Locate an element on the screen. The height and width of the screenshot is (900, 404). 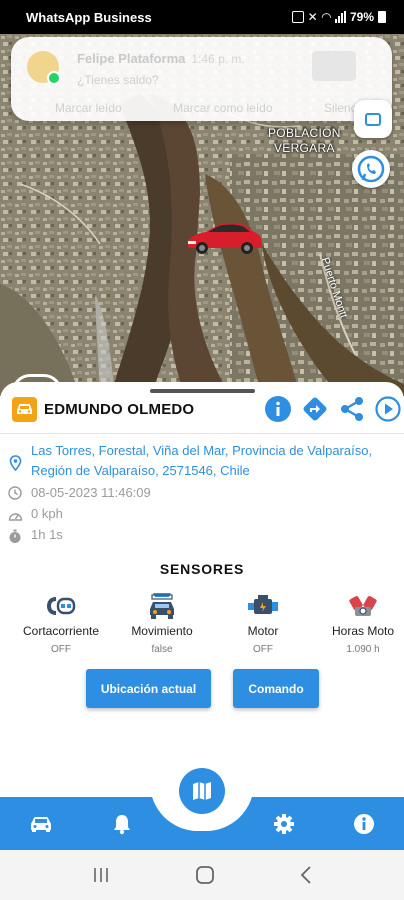
sensor-name: Motor is located at coordinates (263, 631).